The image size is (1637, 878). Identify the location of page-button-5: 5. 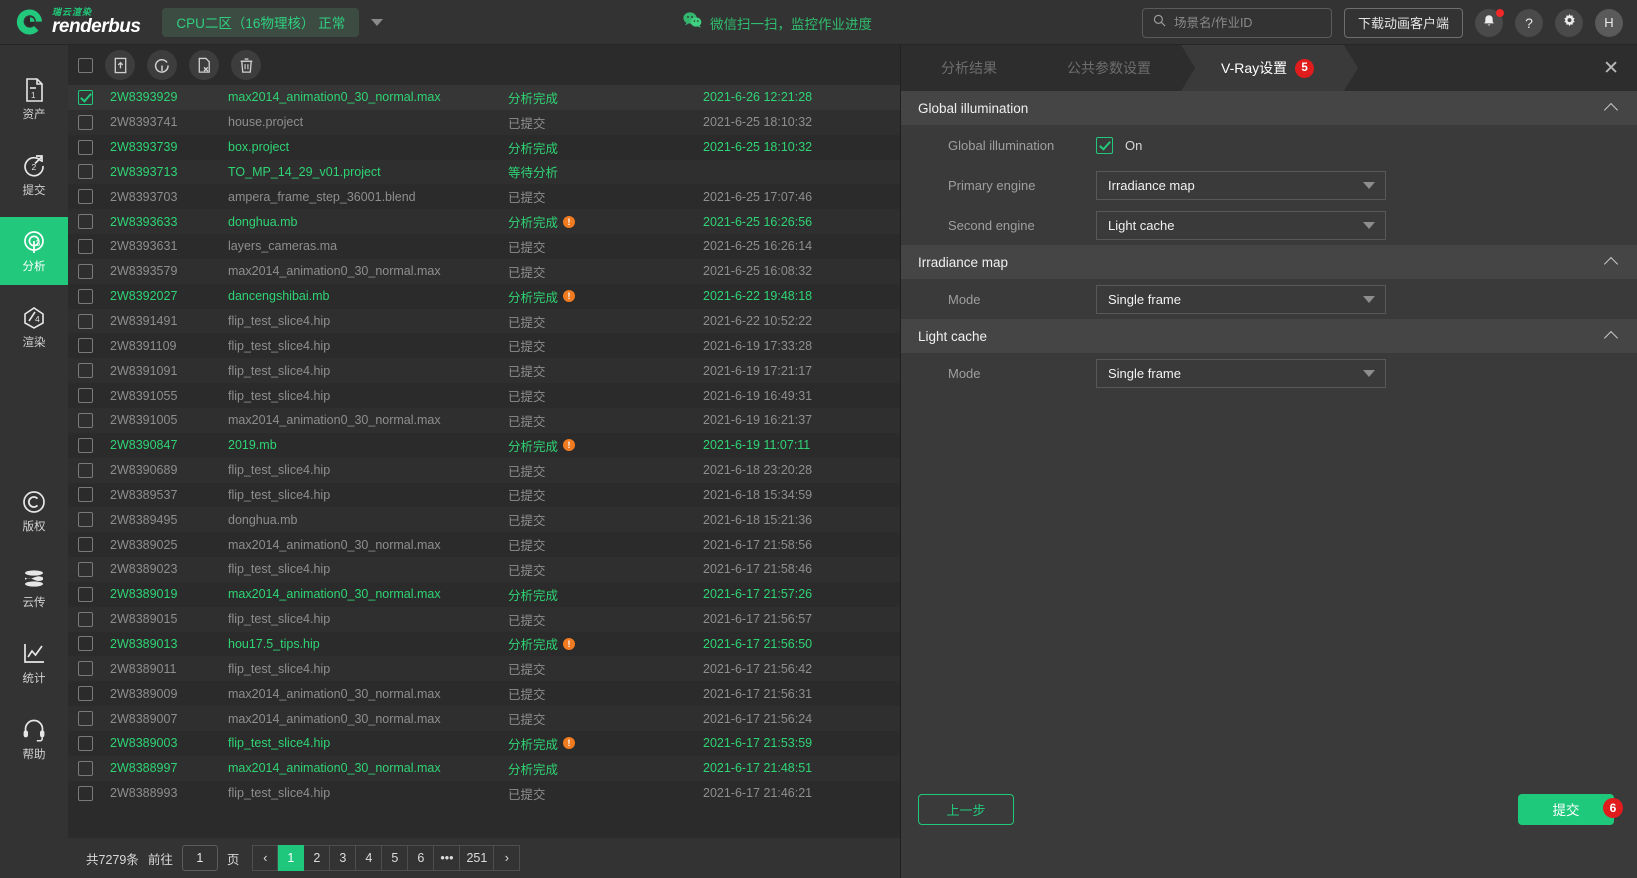
(395, 858).